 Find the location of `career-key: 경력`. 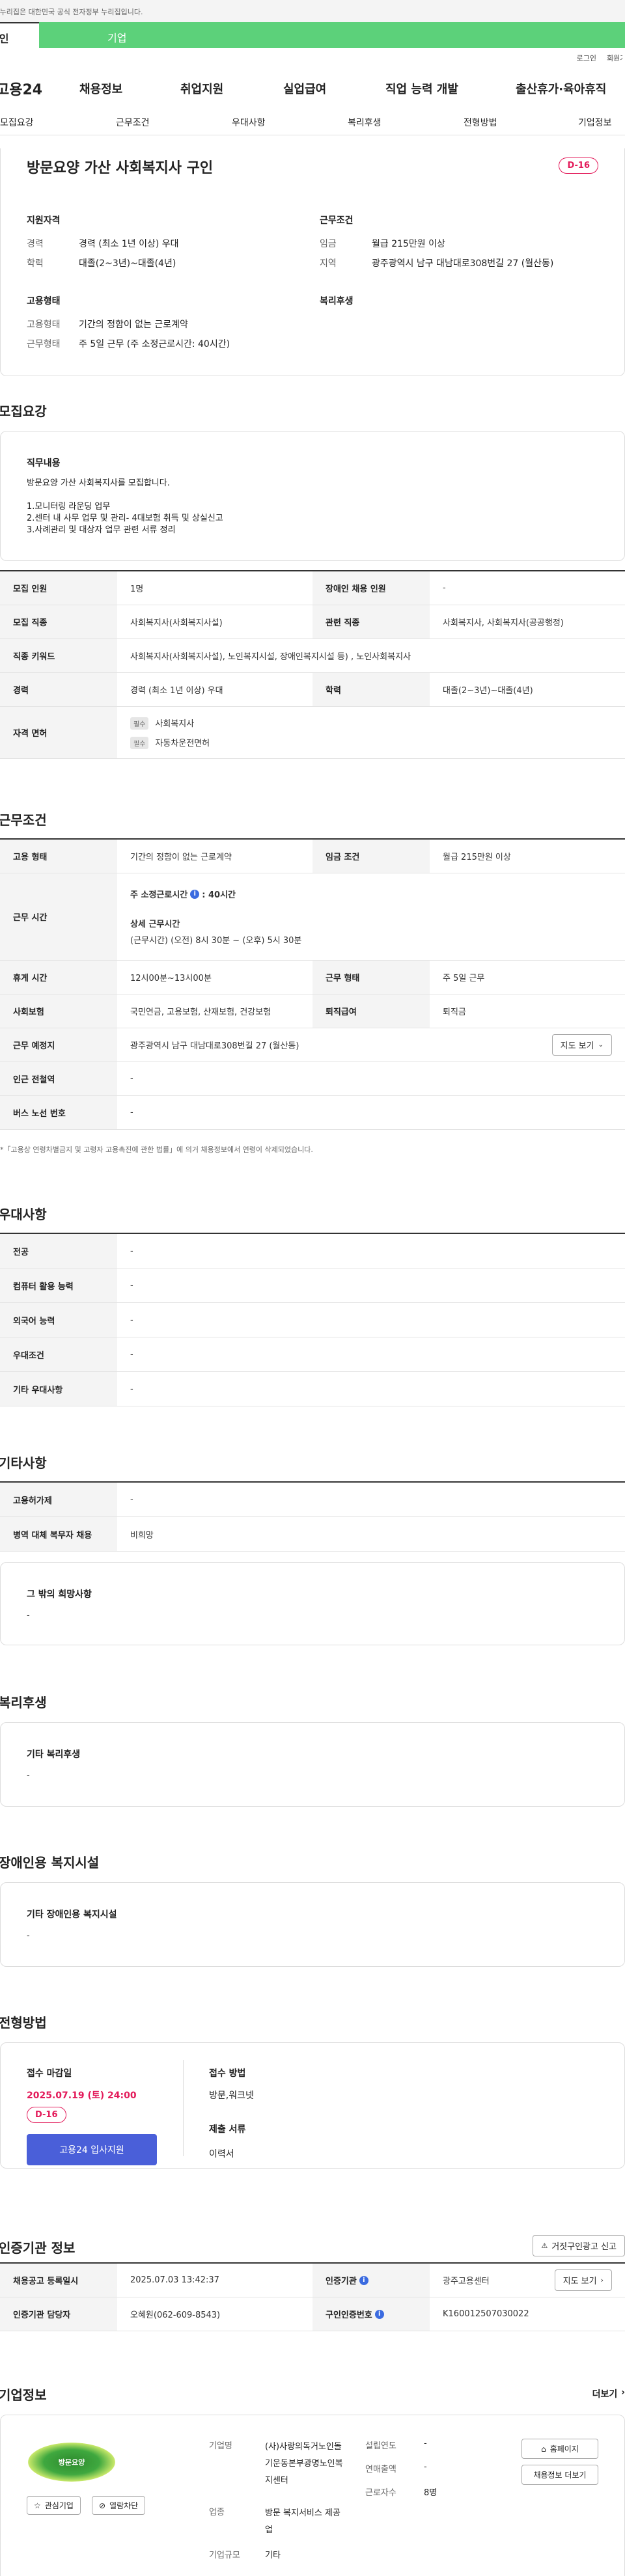

career-key: 경력 is located at coordinates (35, 244).